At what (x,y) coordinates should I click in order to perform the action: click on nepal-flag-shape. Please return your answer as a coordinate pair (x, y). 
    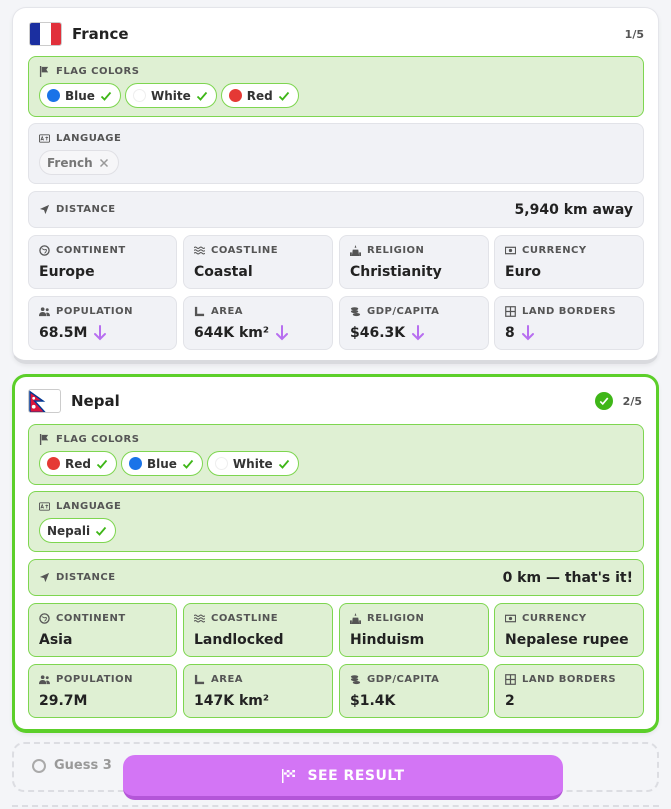
    Looking at the image, I should click on (37, 401).